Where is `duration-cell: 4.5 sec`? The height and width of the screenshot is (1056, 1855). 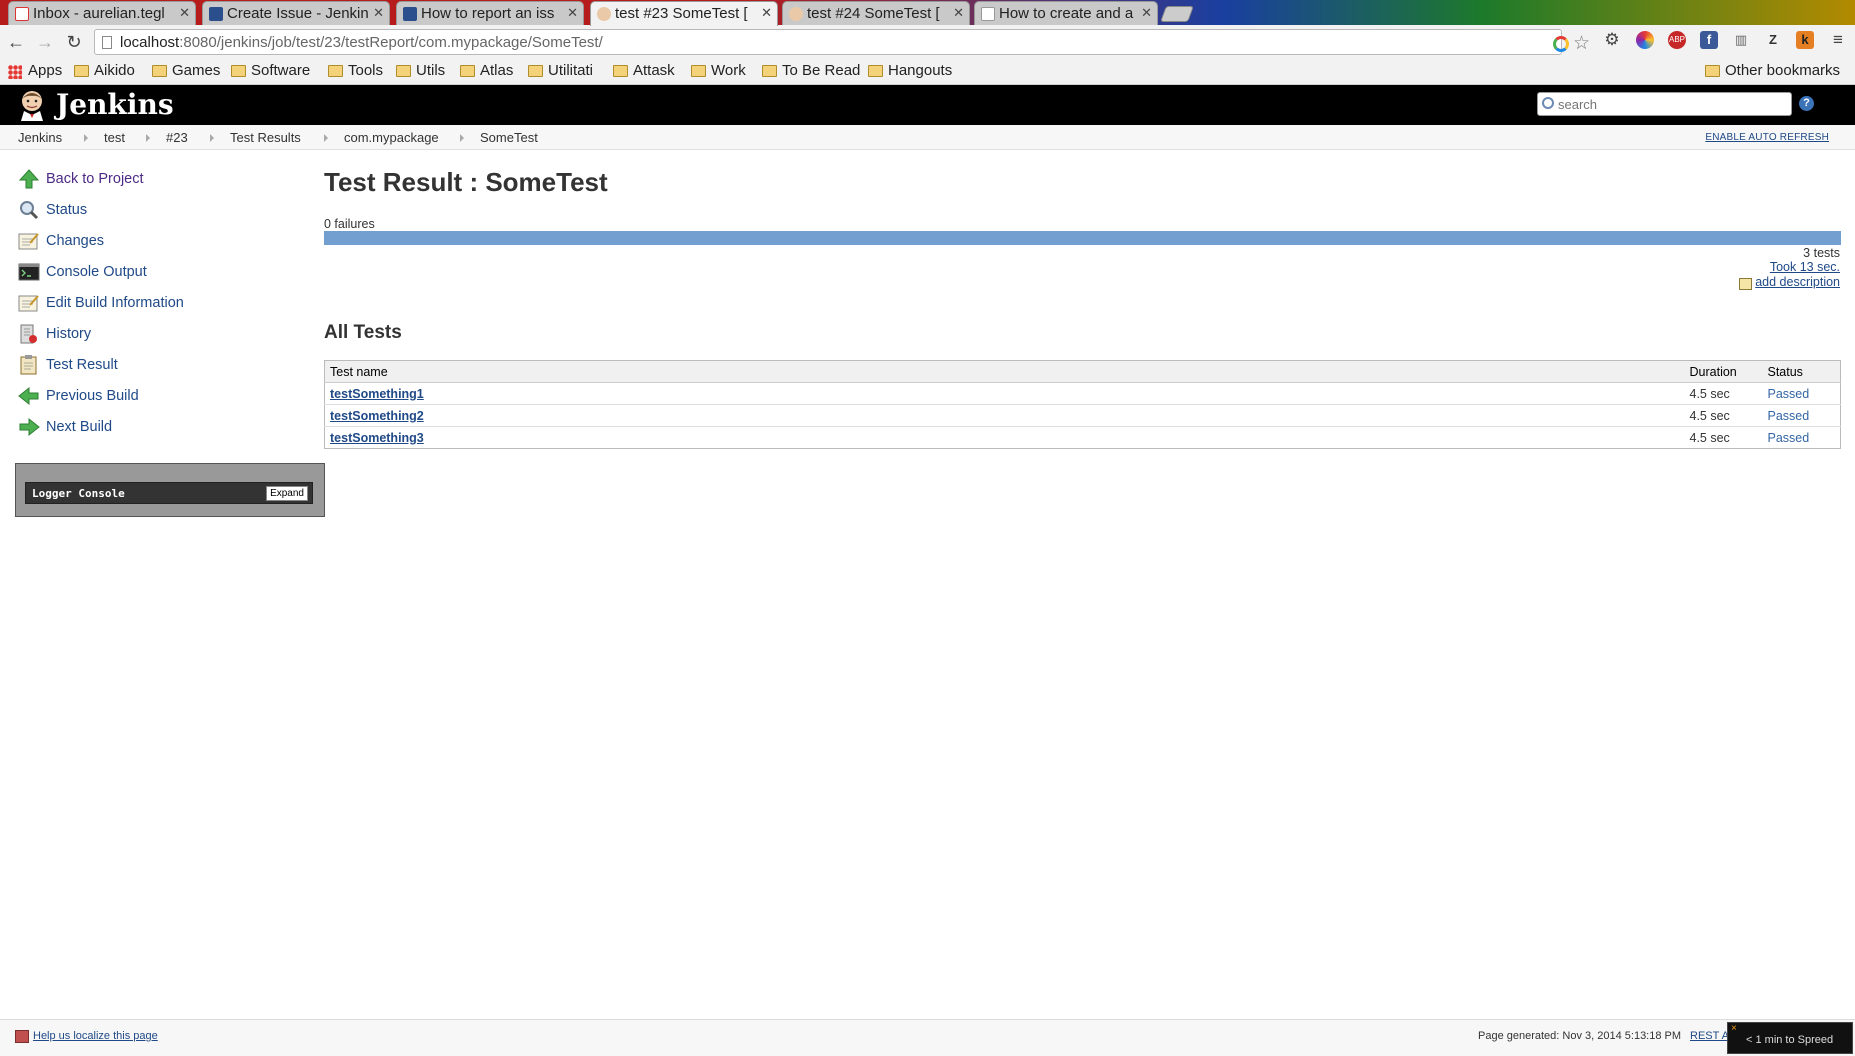
duration-cell: 4.5 sec is located at coordinates (1723, 437).